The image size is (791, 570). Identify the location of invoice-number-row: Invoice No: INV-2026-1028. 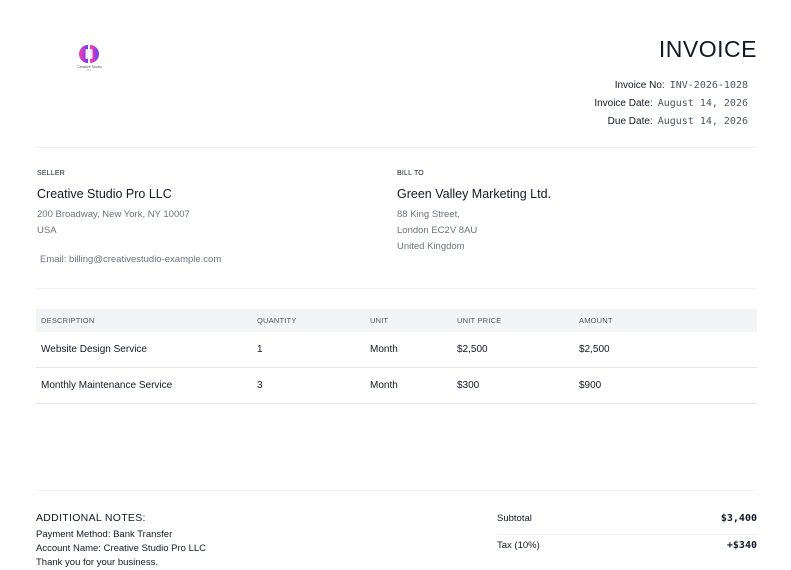
(588, 85).